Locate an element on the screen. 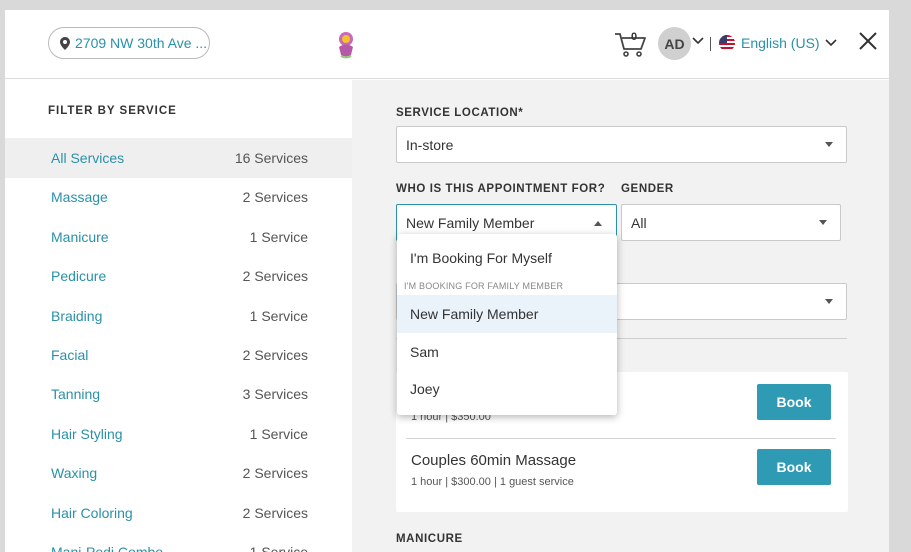 The width and height of the screenshot is (911, 552). sidebar-item-label: All Services is located at coordinates (88, 158).